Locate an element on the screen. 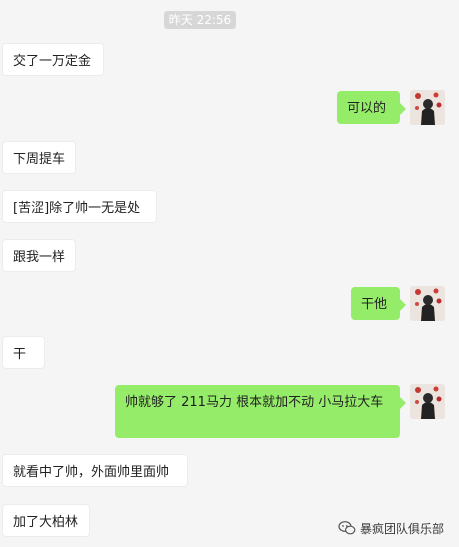  message-bubble-incoming: 交了一万定金 is located at coordinates (53, 59).